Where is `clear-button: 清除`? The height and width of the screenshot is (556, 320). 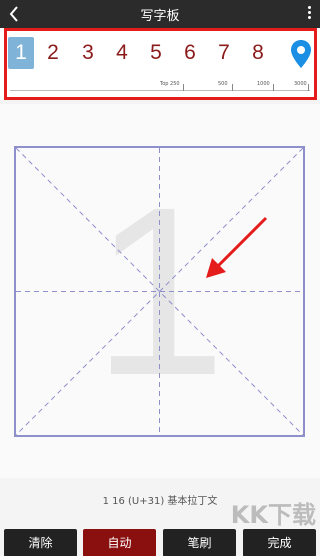
clear-button: 清除 is located at coordinates (40, 542).